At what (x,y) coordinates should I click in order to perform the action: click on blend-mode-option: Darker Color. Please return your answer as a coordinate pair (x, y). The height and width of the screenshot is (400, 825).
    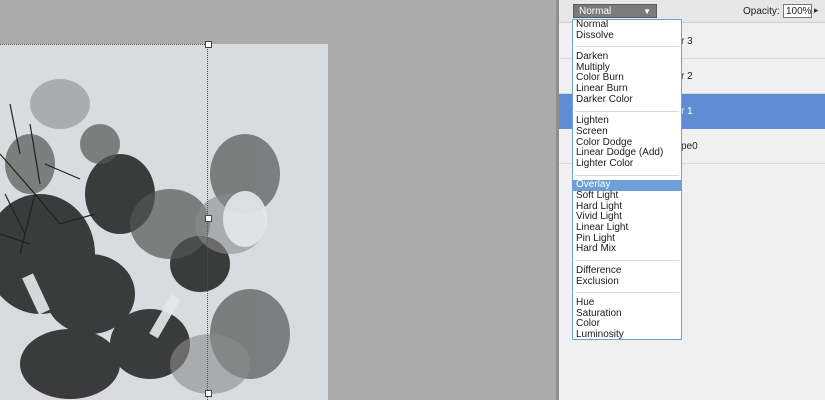
    Looking at the image, I should click on (627, 100).